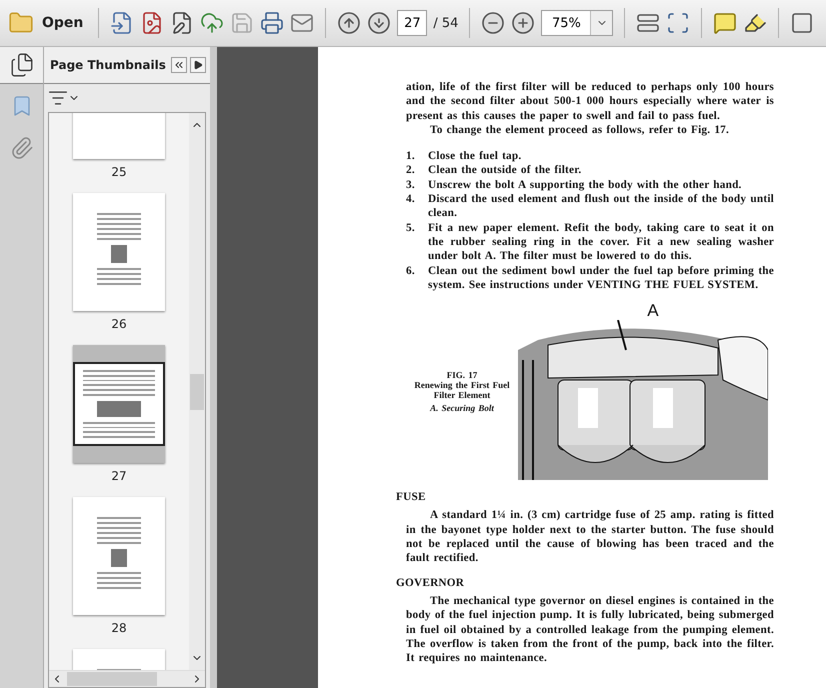 This screenshot has height=688, width=826. What do you see at coordinates (411, 228) in the screenshot?
I see `step-number: 5.` at bounding box center [411, 228].